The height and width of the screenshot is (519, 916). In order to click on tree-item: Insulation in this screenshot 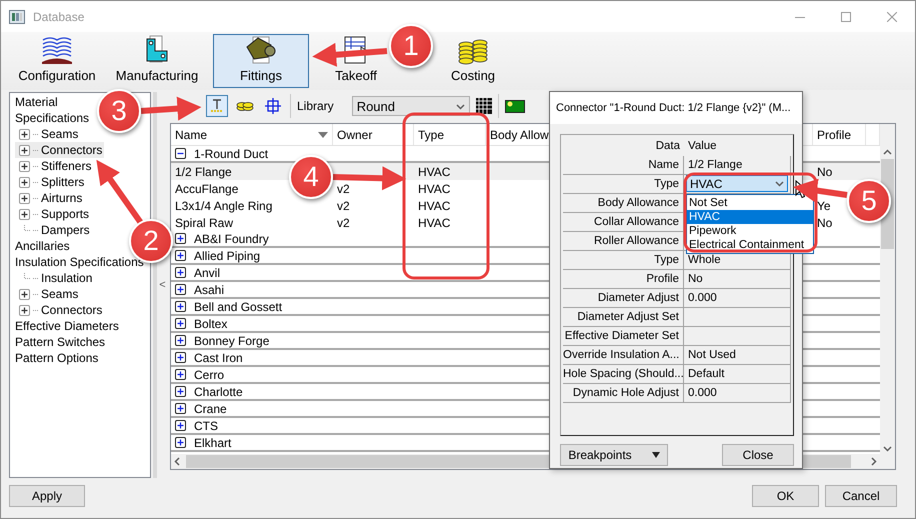, I will do `click(54, 278)`.